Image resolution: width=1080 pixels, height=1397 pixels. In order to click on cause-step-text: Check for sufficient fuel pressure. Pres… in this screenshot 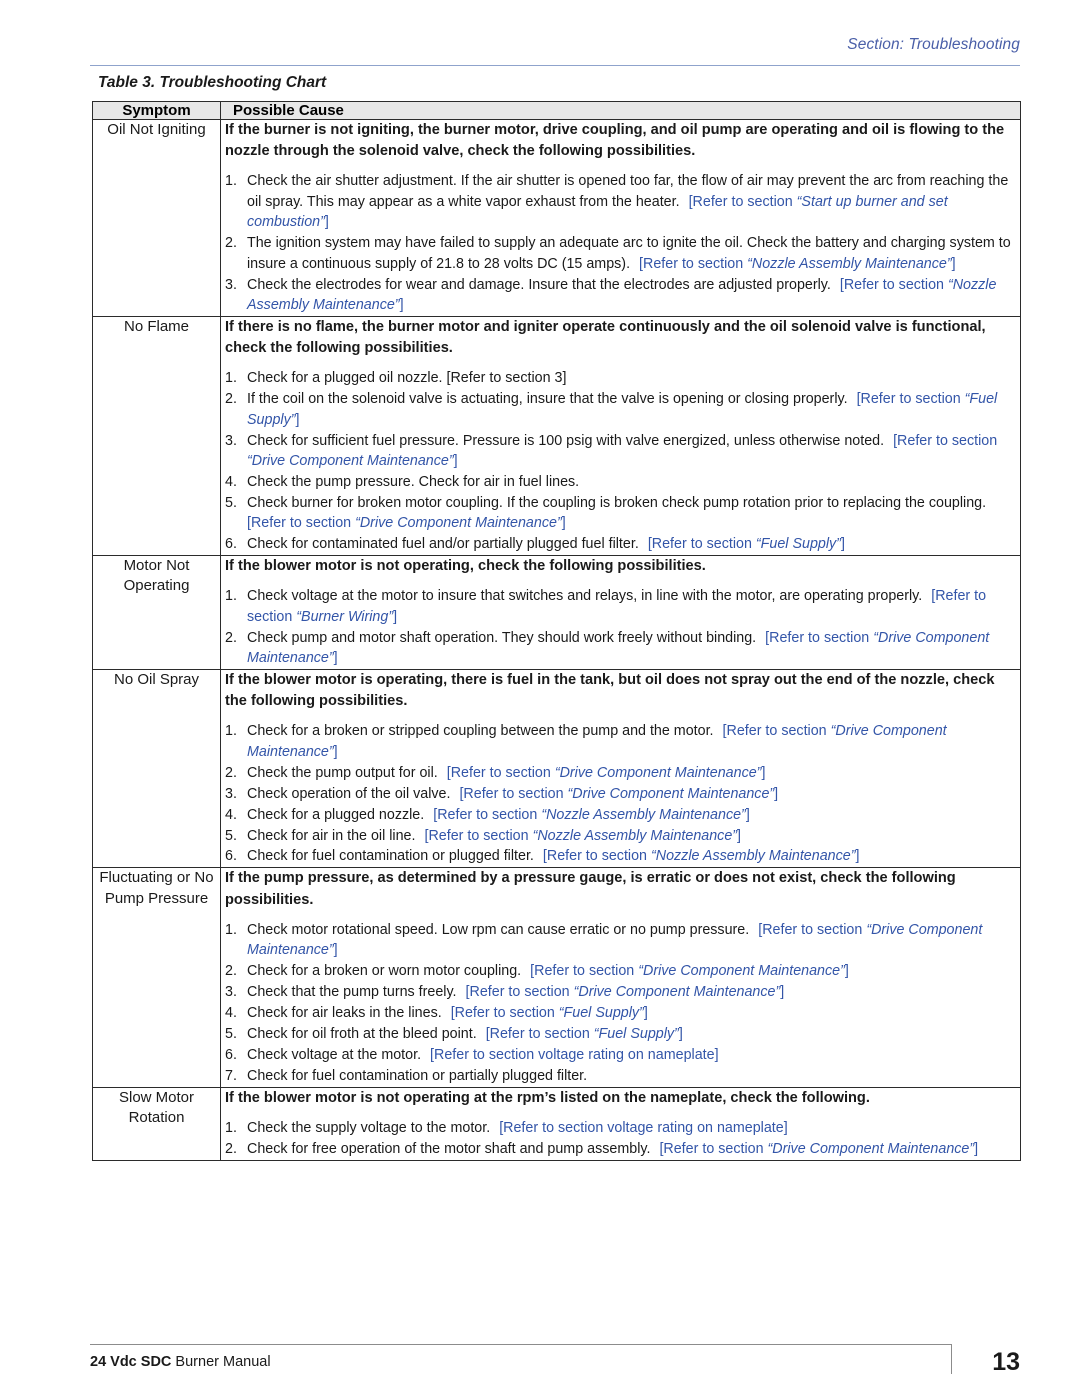, I will do `click(566, 440)`.